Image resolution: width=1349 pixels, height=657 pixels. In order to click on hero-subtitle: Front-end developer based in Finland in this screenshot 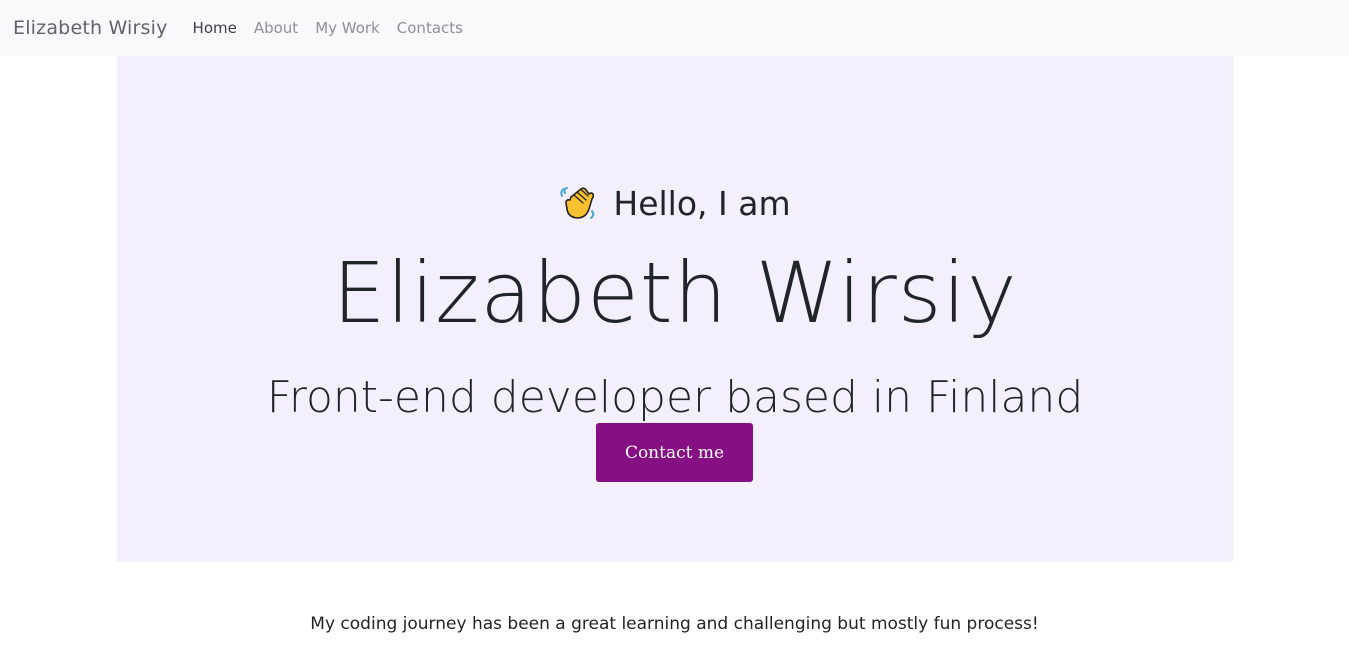, I will do `click(675, 397)`.